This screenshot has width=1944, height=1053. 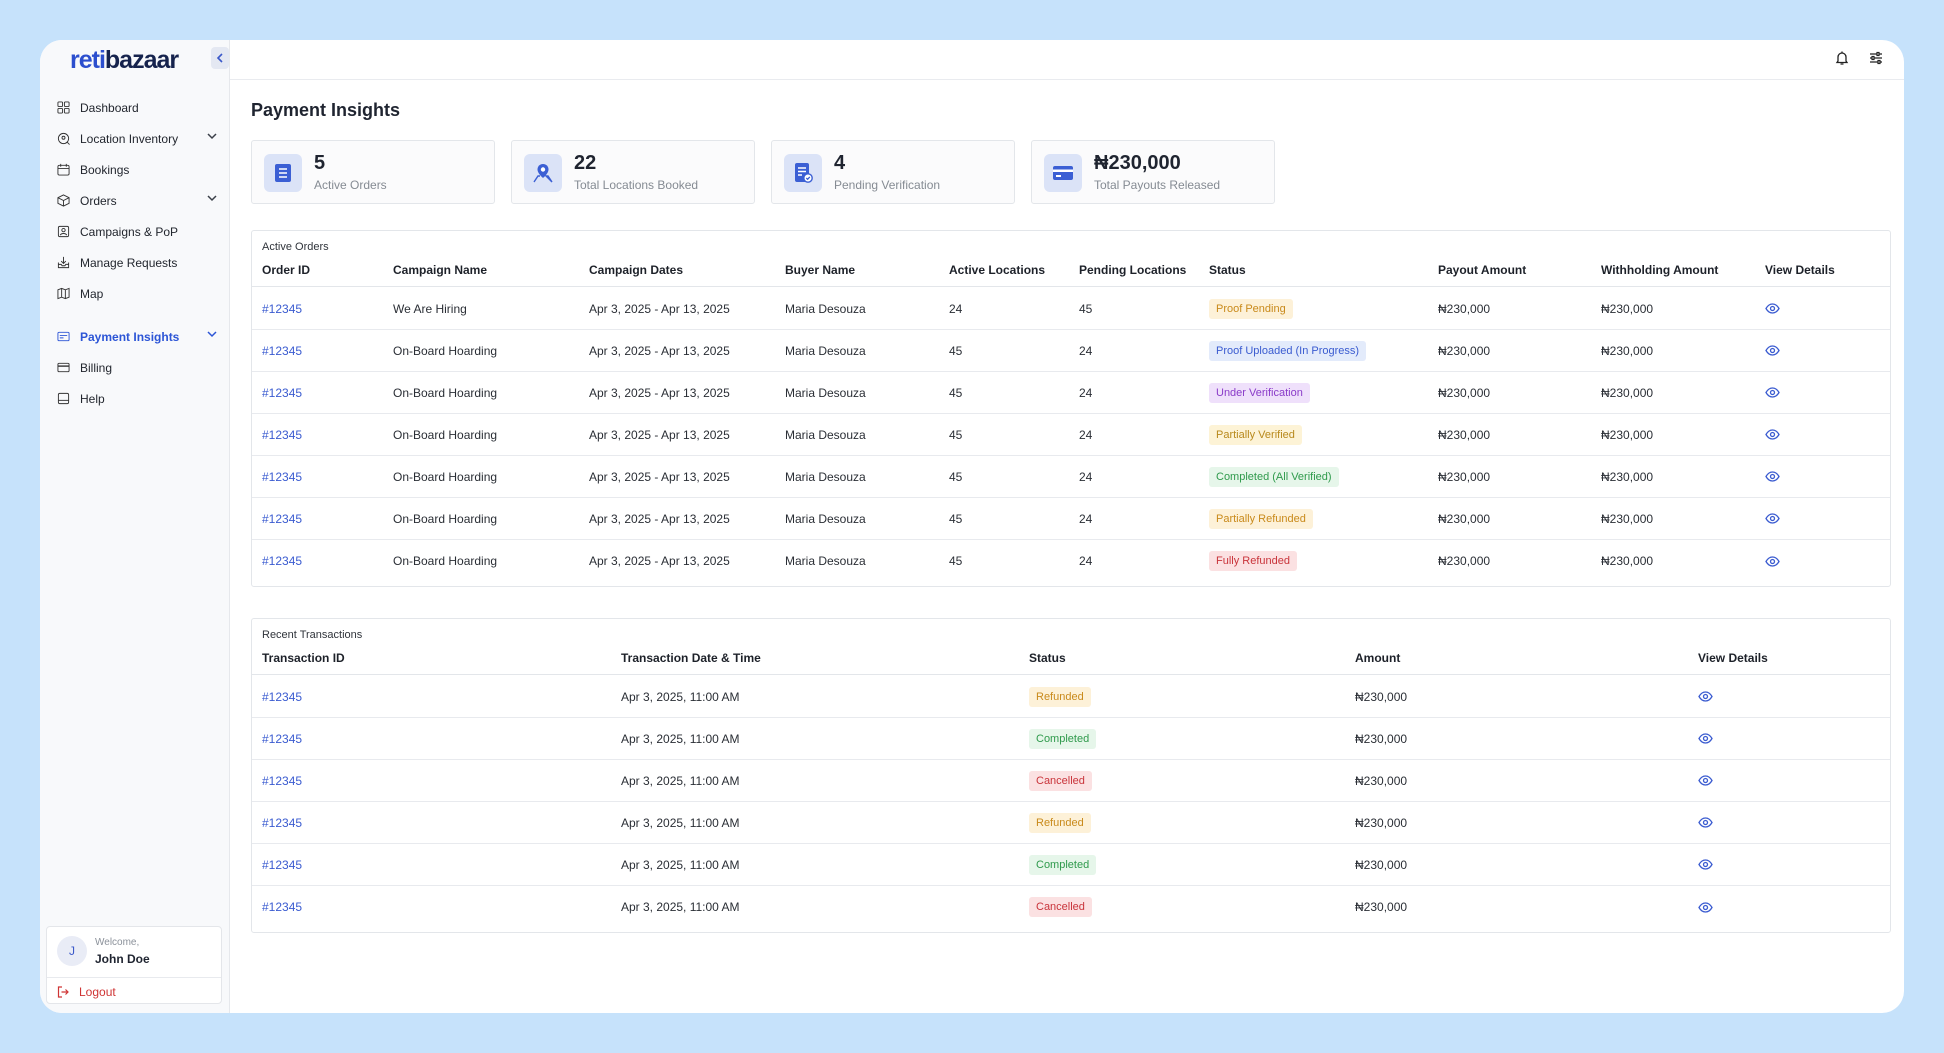 What do you see at coordinates (135, 200) in the screenshot?
I see `sidebar-item-orders: Orders` at bounding box center [135, 200].